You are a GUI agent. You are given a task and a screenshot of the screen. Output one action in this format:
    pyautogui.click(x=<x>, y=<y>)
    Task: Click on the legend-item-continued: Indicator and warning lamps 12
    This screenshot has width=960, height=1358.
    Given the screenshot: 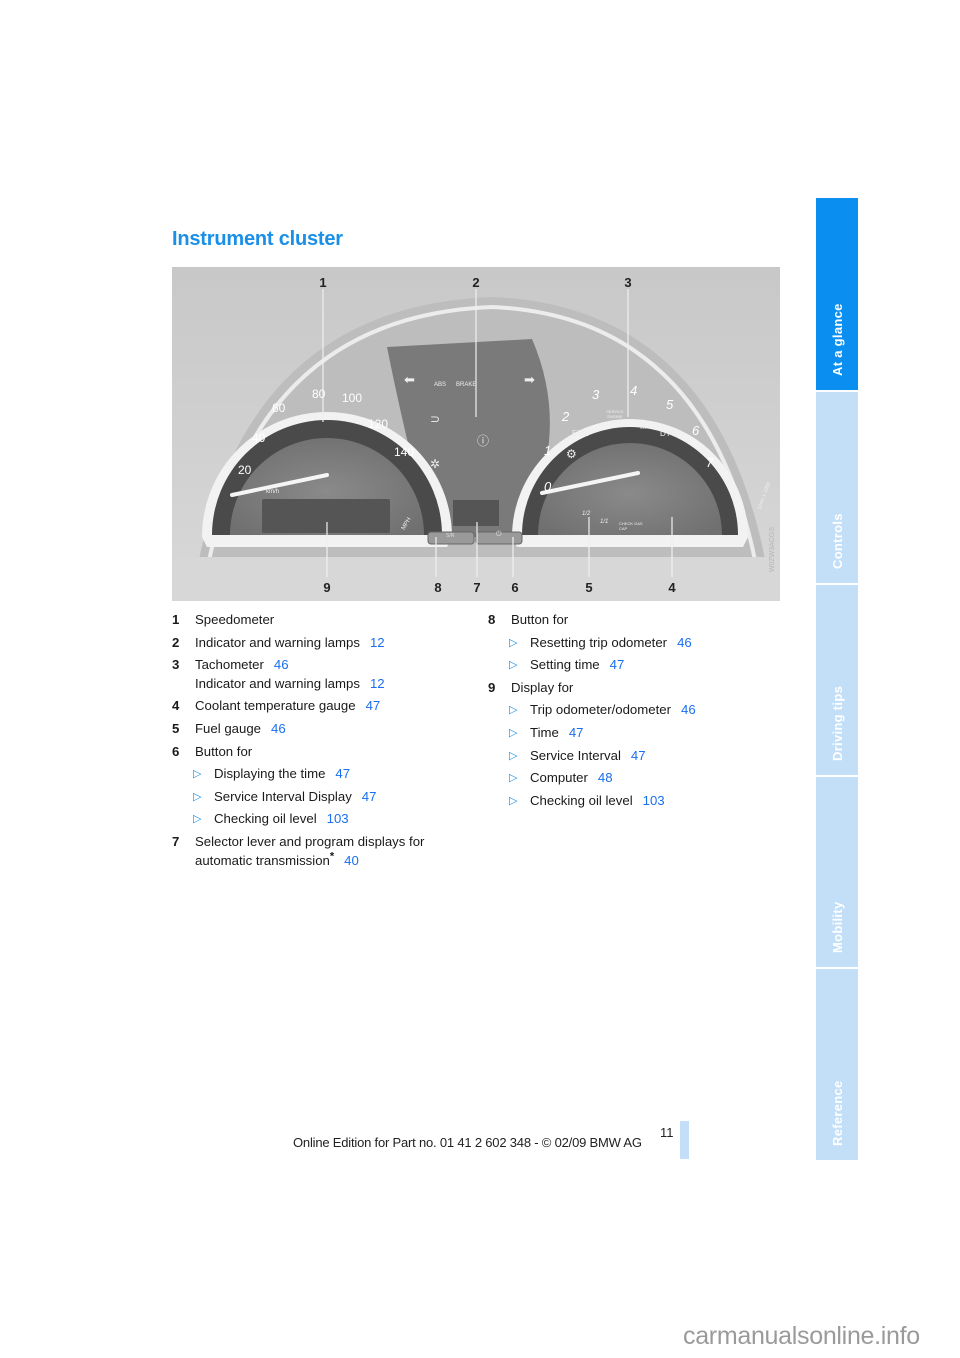 What is the action you would take?
    pyautogui.click(x=298, y=684)
    